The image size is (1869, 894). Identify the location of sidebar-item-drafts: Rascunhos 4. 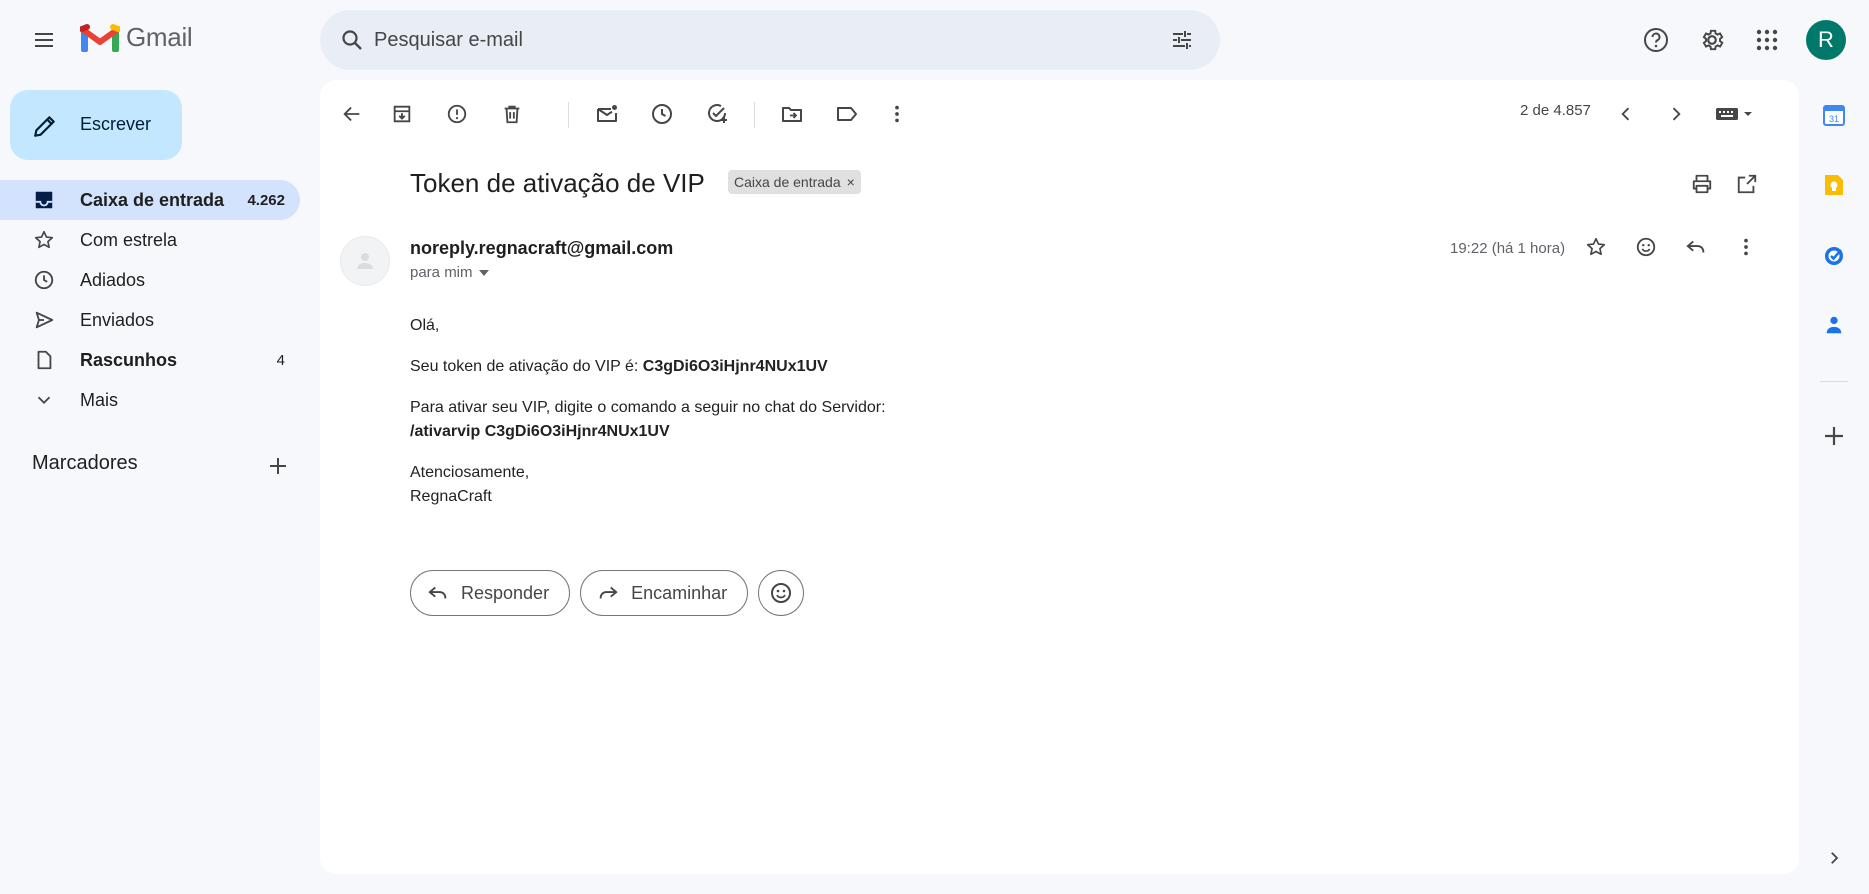
(150, 360).